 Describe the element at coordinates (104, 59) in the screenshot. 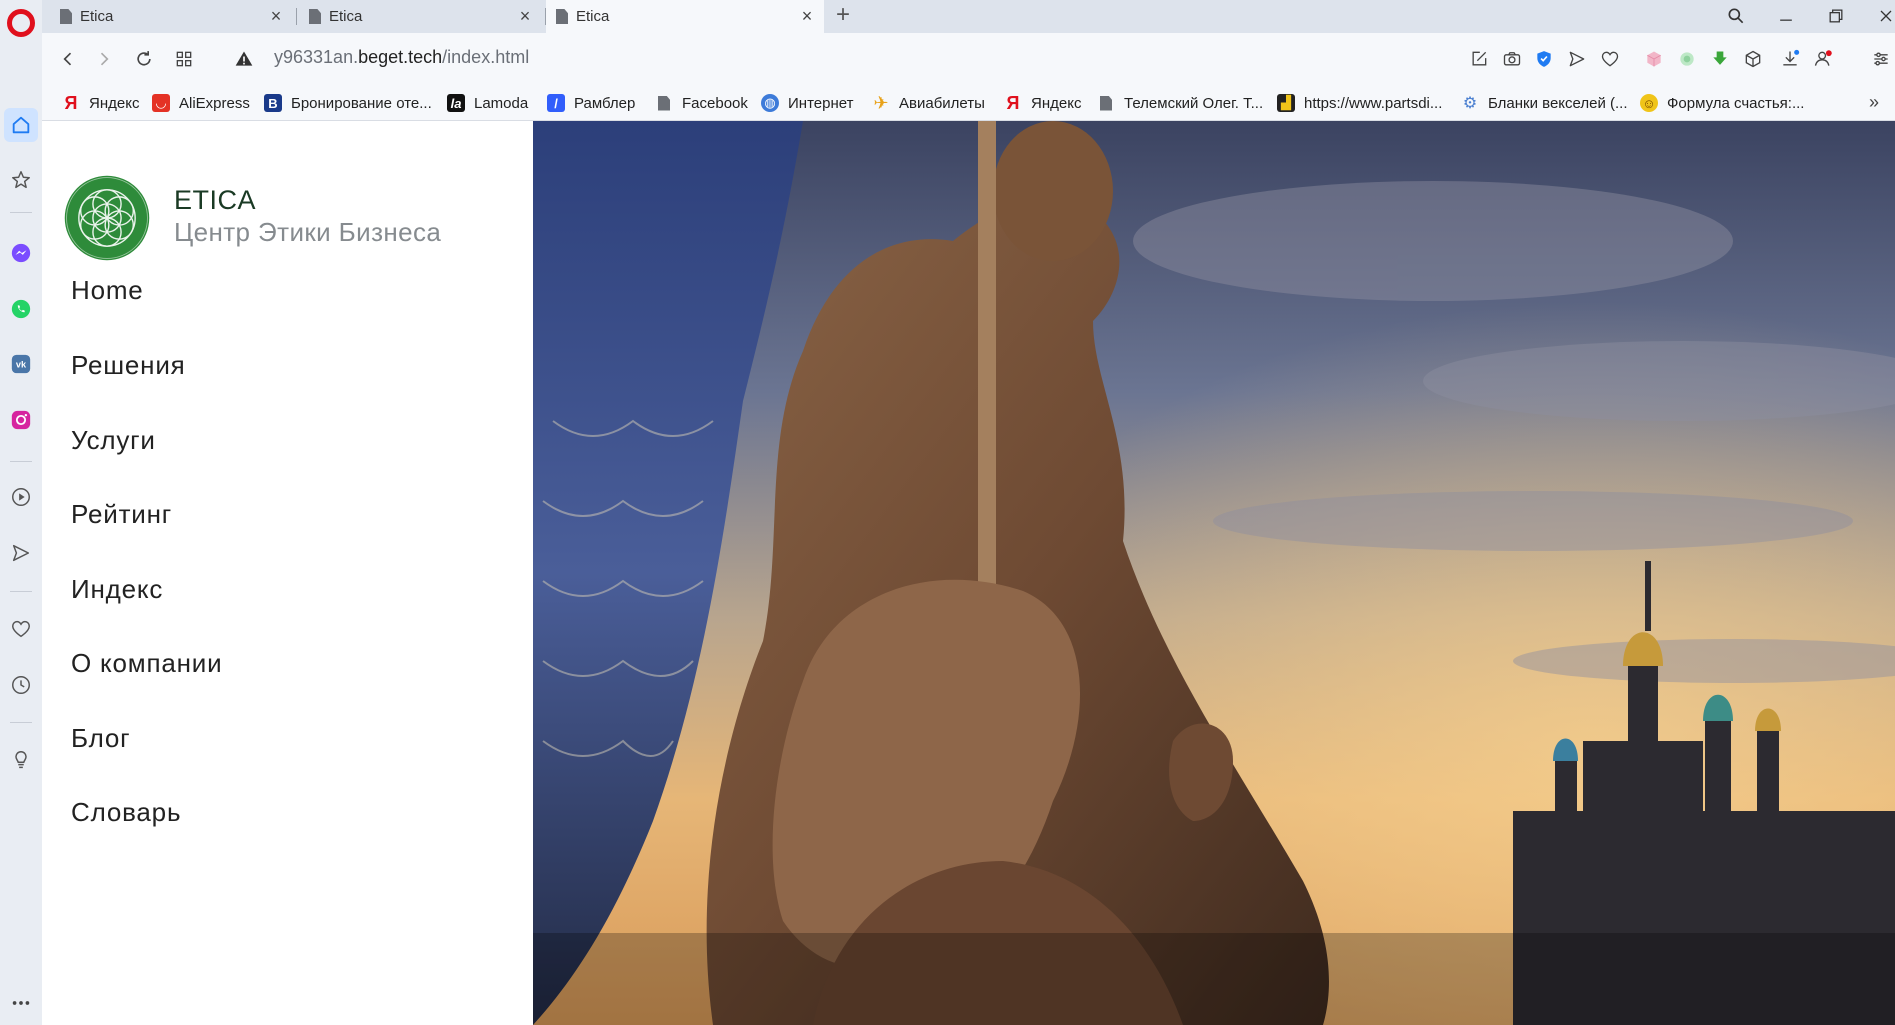

I see `forward-icon` at that location.